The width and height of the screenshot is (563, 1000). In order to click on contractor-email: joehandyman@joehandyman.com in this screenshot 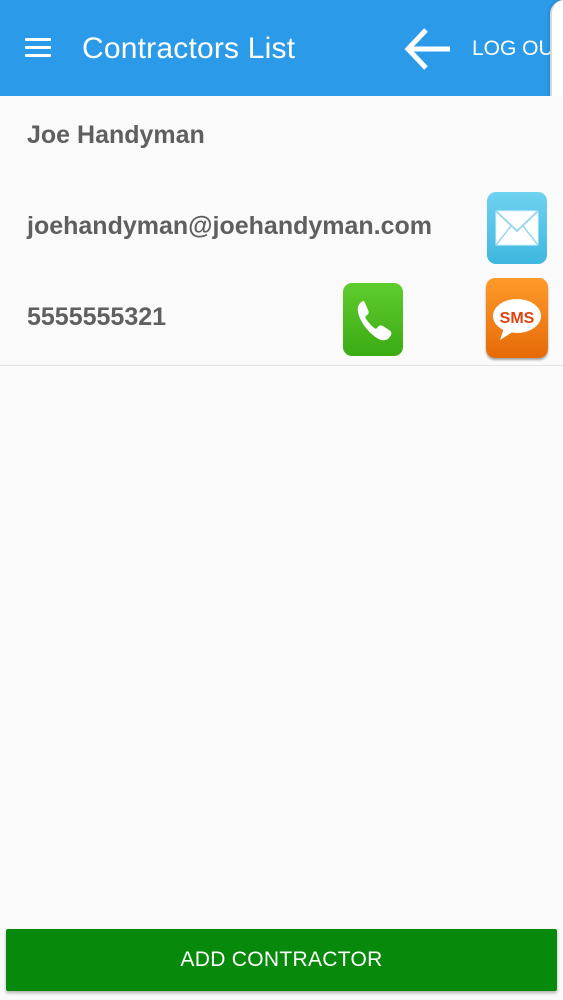, I will do `click(230, 226)`.